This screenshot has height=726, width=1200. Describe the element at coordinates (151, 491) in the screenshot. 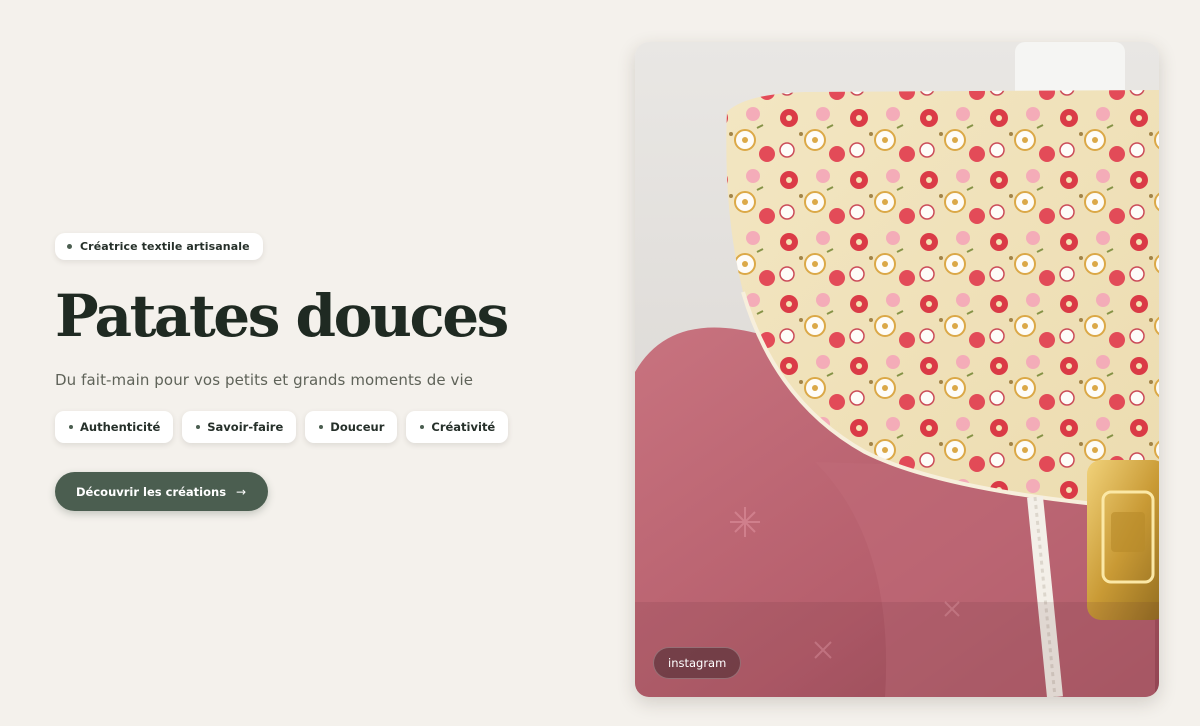

I see `cta-label: Découvrir les créations` at that location.